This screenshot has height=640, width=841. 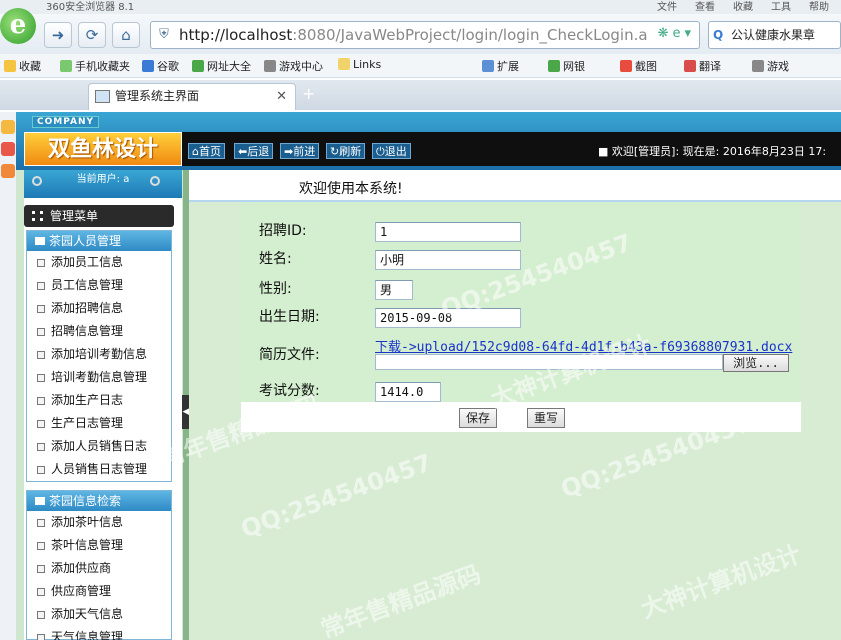 What do you see at coordinates (743, 6) in the screenshot?
I see `menu-favorites: 收藏` at bounding box center [743, 6].